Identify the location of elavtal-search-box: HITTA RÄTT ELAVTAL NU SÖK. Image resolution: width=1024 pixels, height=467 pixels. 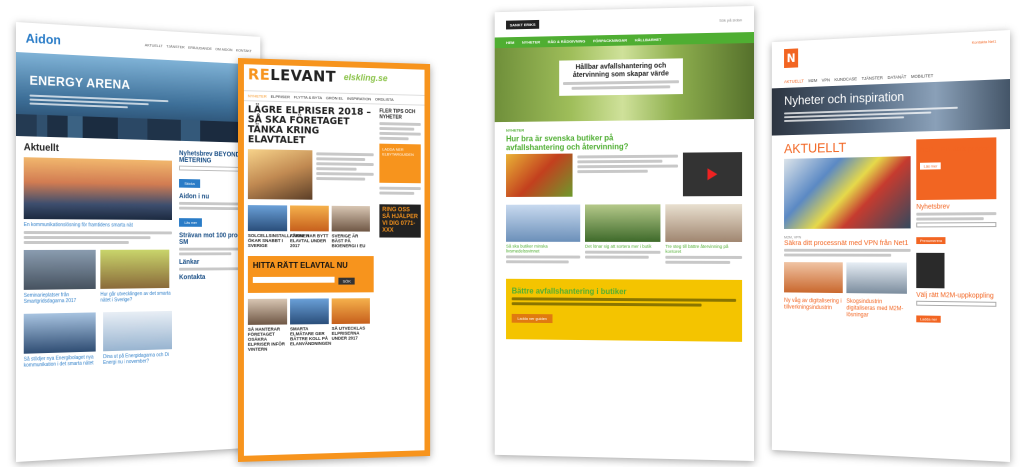
(310, 274).